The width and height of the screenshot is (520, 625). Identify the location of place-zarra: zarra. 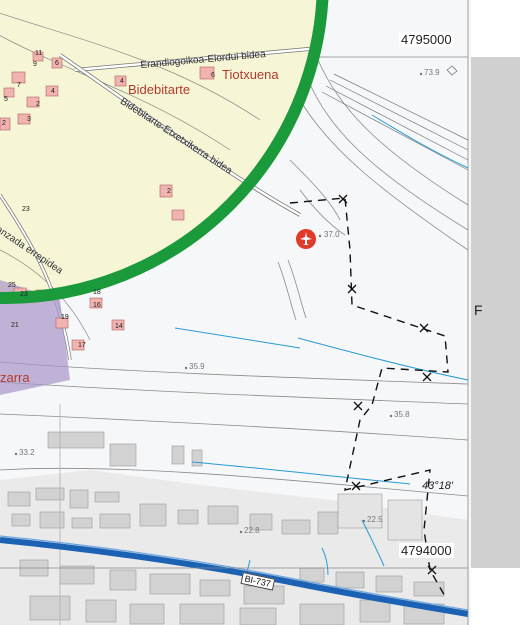
(15, 377).